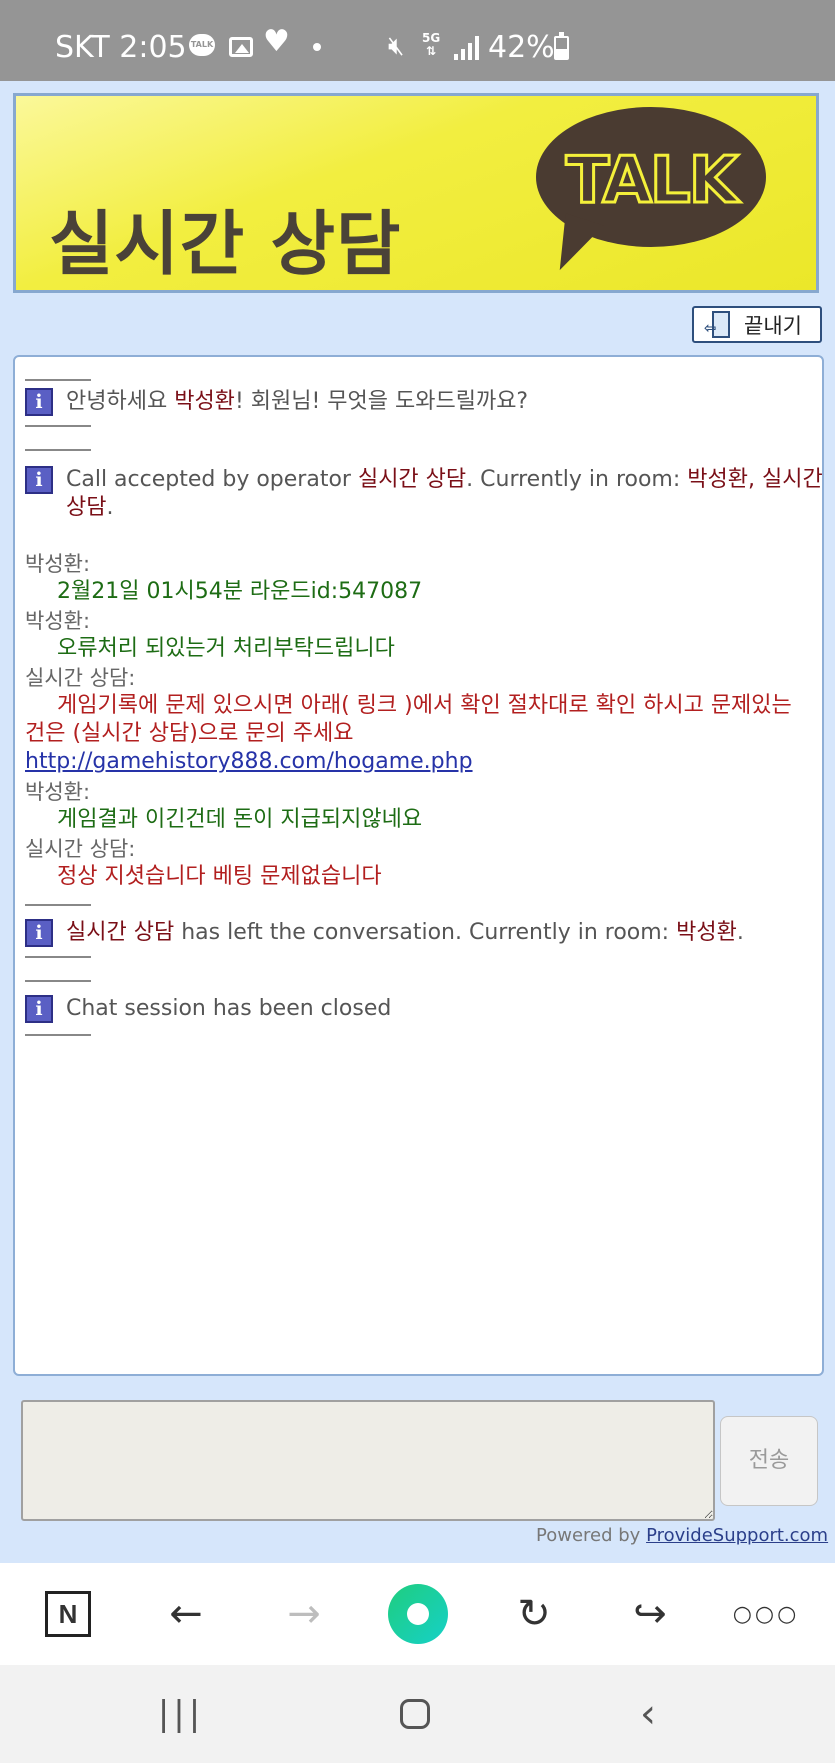 This screenshot has height=1763, width=835. What do you see at coordinates (317, 47) in the screenshot?
I see `more-notifications-dot-icon` at bounding box center [317, 47].